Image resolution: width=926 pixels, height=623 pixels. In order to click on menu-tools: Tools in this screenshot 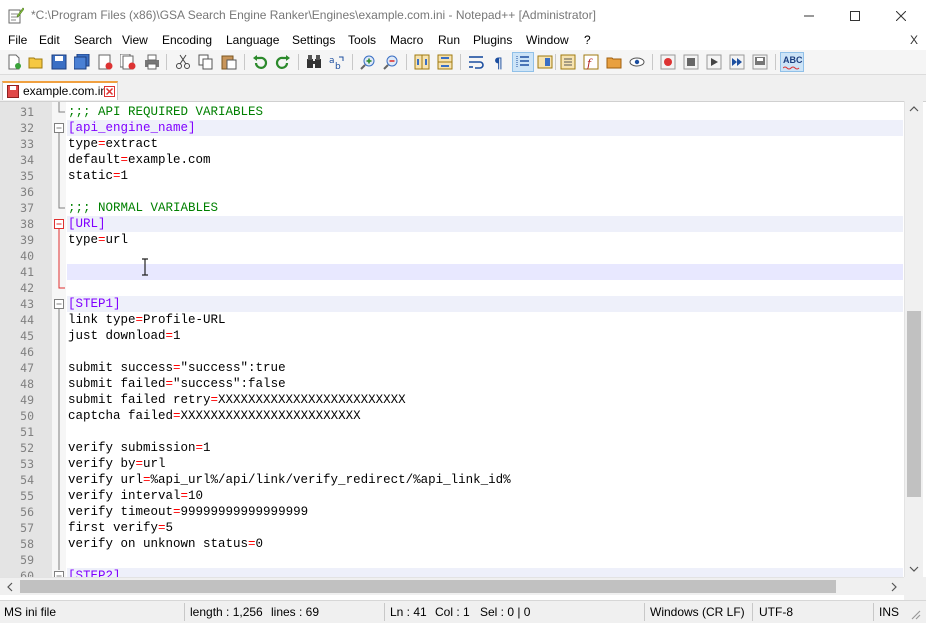, I will do `click(362, 40)`.